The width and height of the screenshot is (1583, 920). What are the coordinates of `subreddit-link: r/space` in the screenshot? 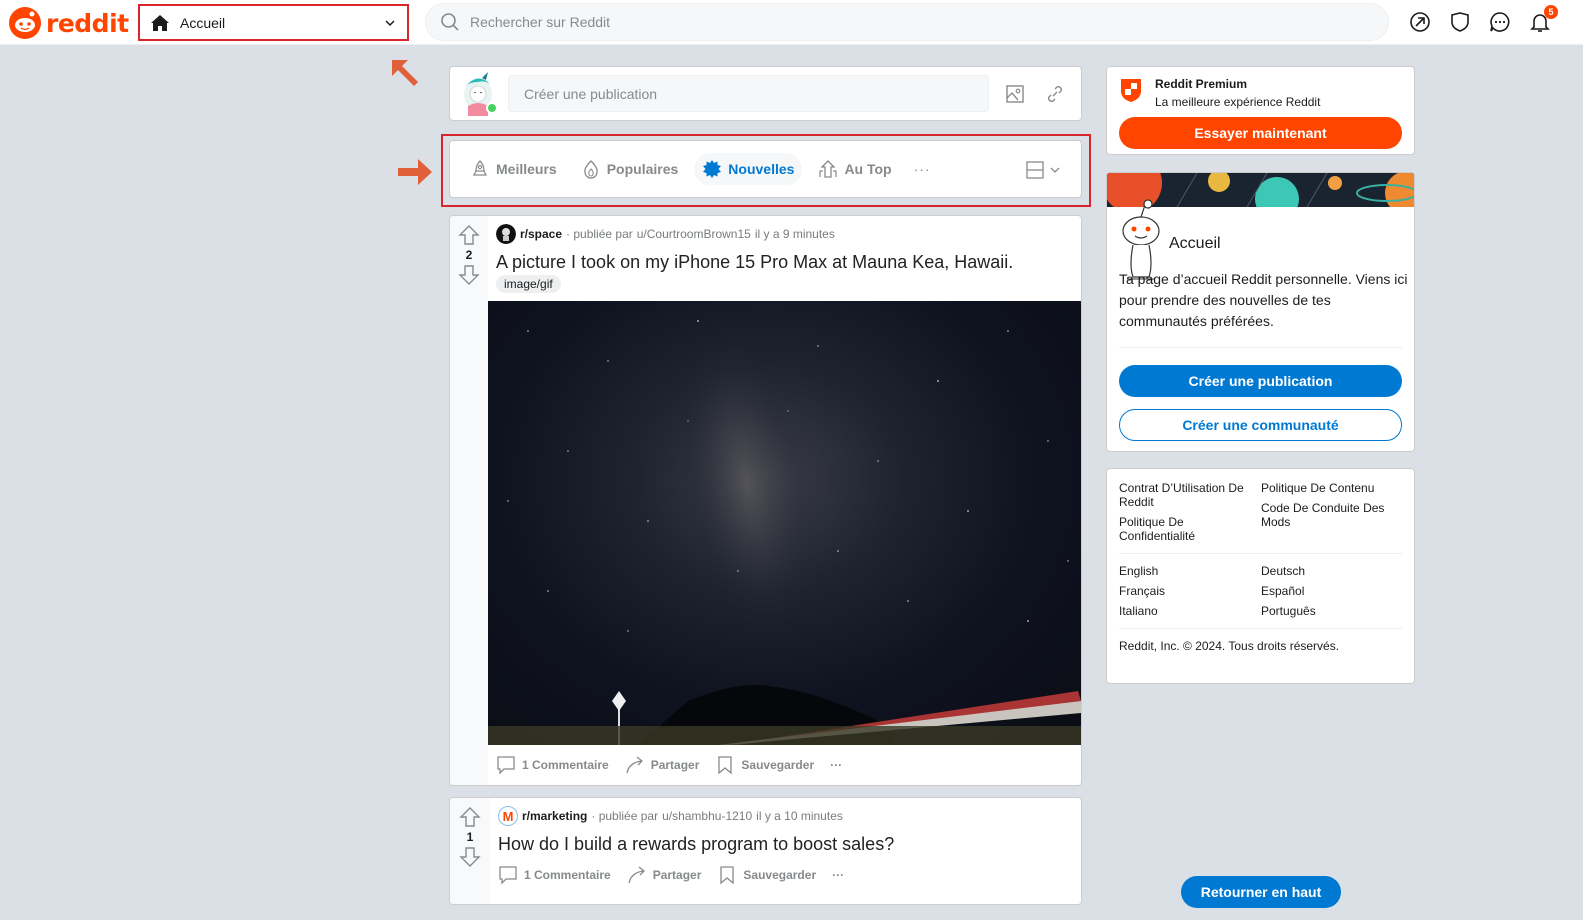 It's located at (541, 234).